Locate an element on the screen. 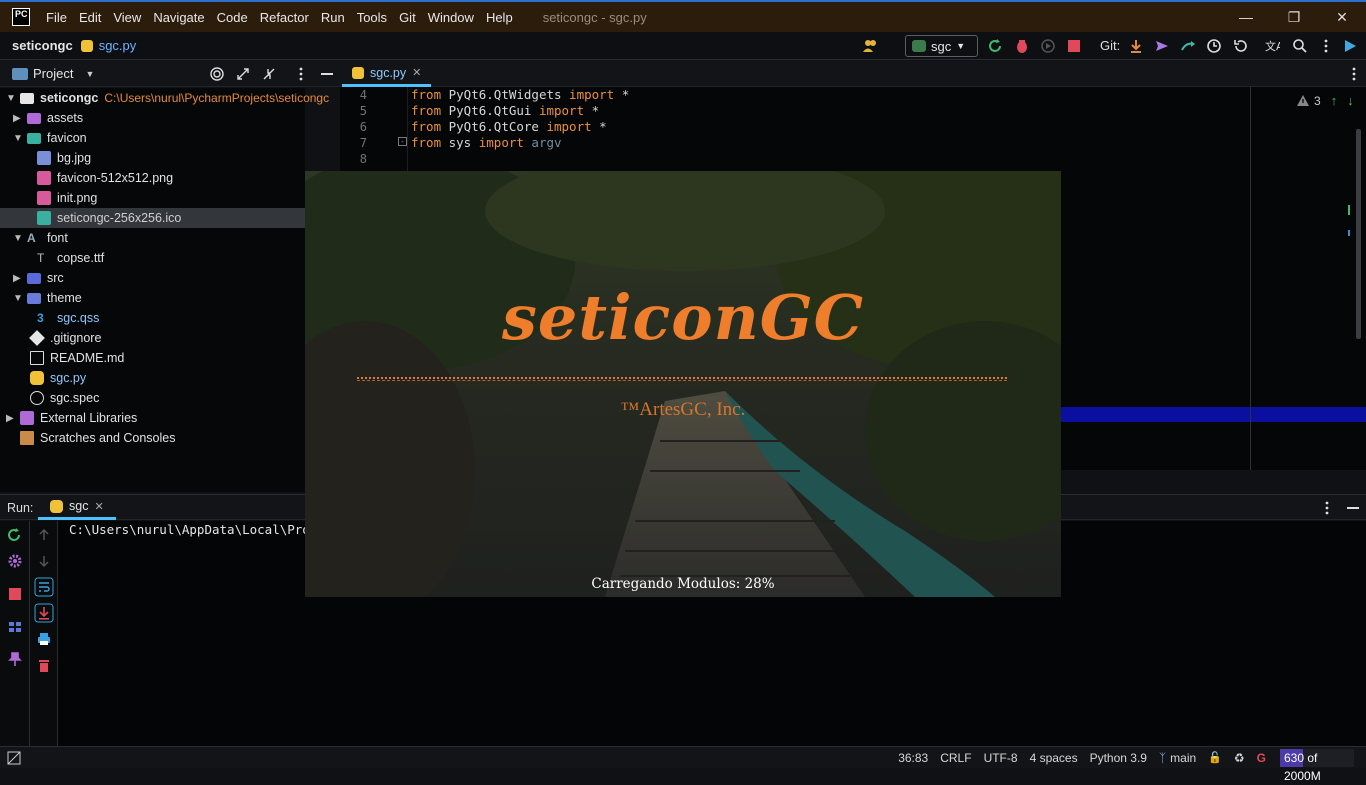  menu-run: Run is located at coordinates (333, 17).